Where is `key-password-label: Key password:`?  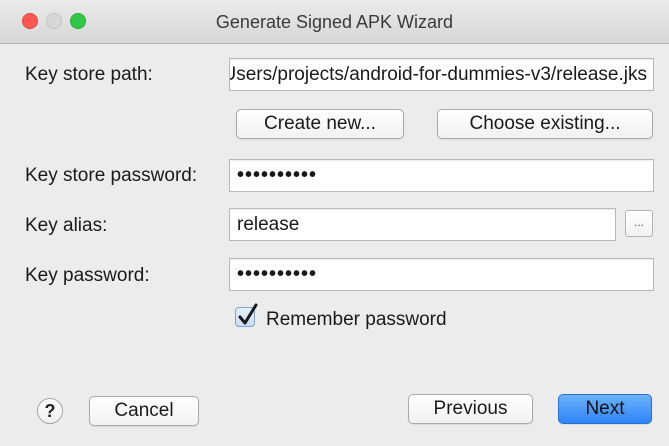
key-password-label: Key password: is located at coordinates (87, 275).